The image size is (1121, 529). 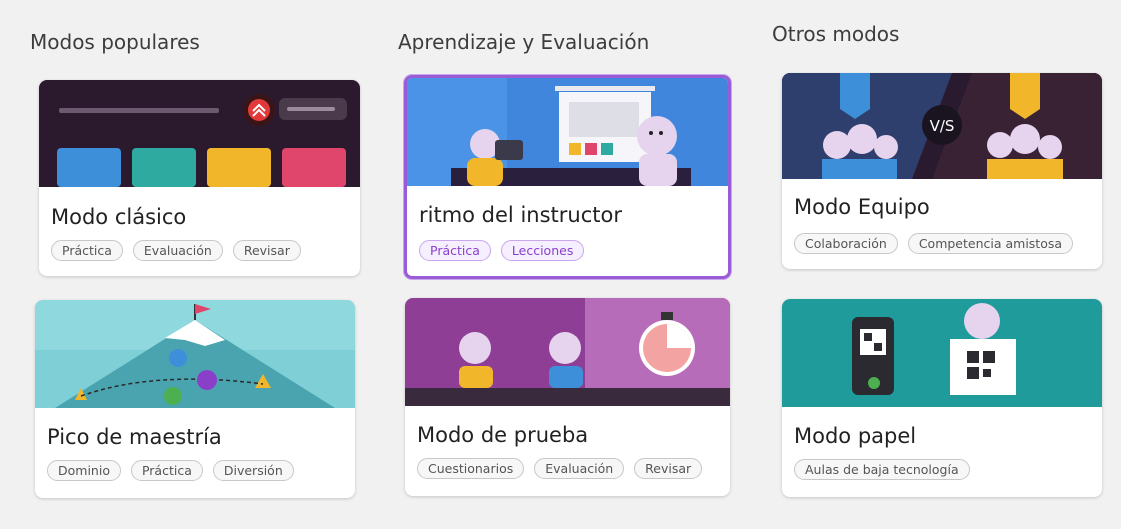 What do you see at coordinates (567, 132) in the screenshot?
I see `instructor-banner` at bounding box center [567, 132].